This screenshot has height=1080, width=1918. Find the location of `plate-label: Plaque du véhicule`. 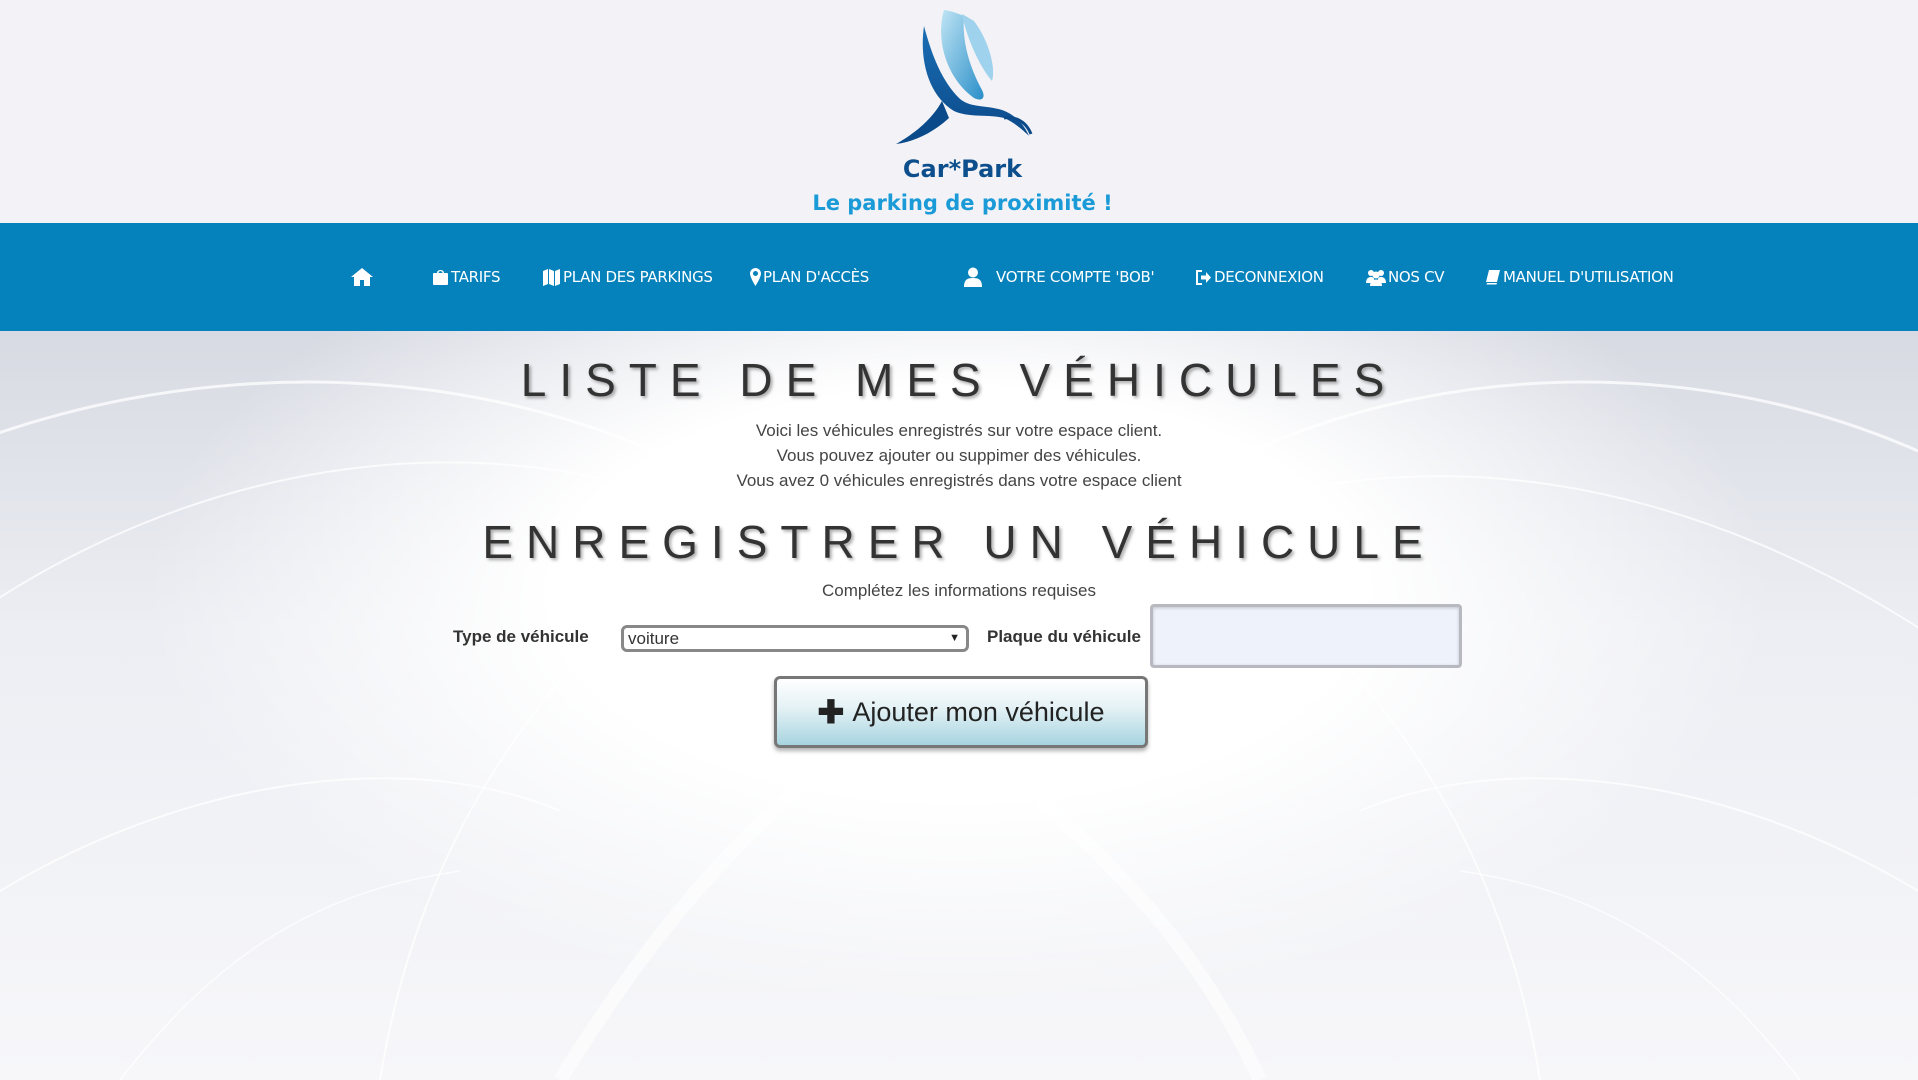

plate-label: Plaque du véhicule is located at coordinates (1064, 636).